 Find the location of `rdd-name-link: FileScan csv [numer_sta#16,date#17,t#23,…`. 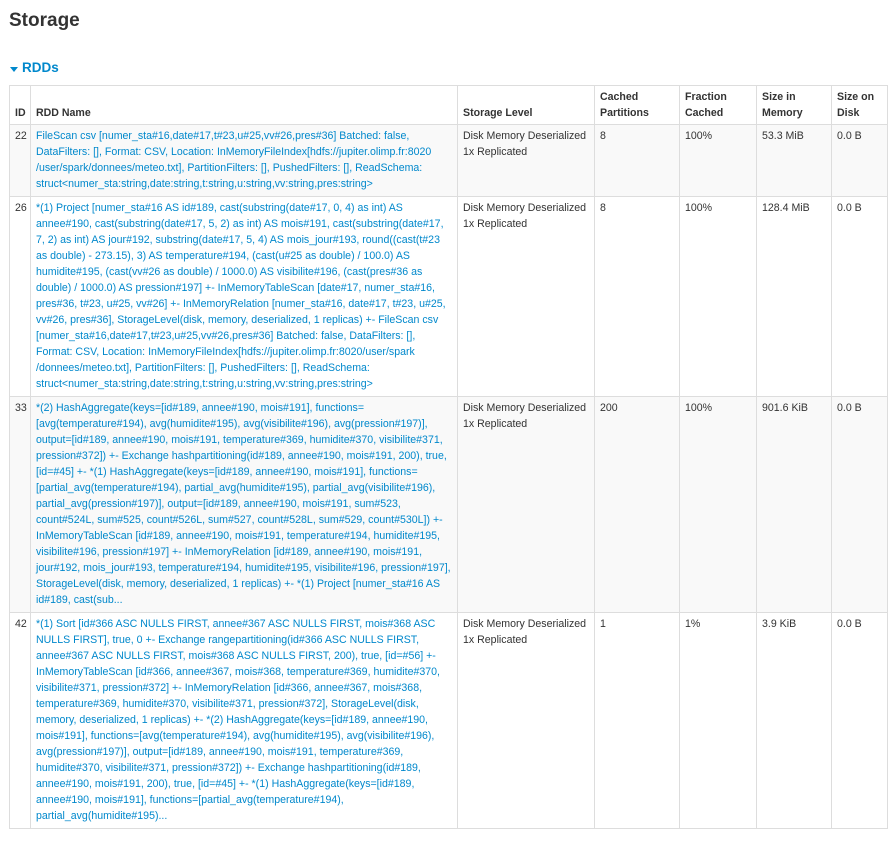

rdd-name-link: FileScan csv [numer_sta#16,date#17,t#23,… is located at coordinates (233, 160).